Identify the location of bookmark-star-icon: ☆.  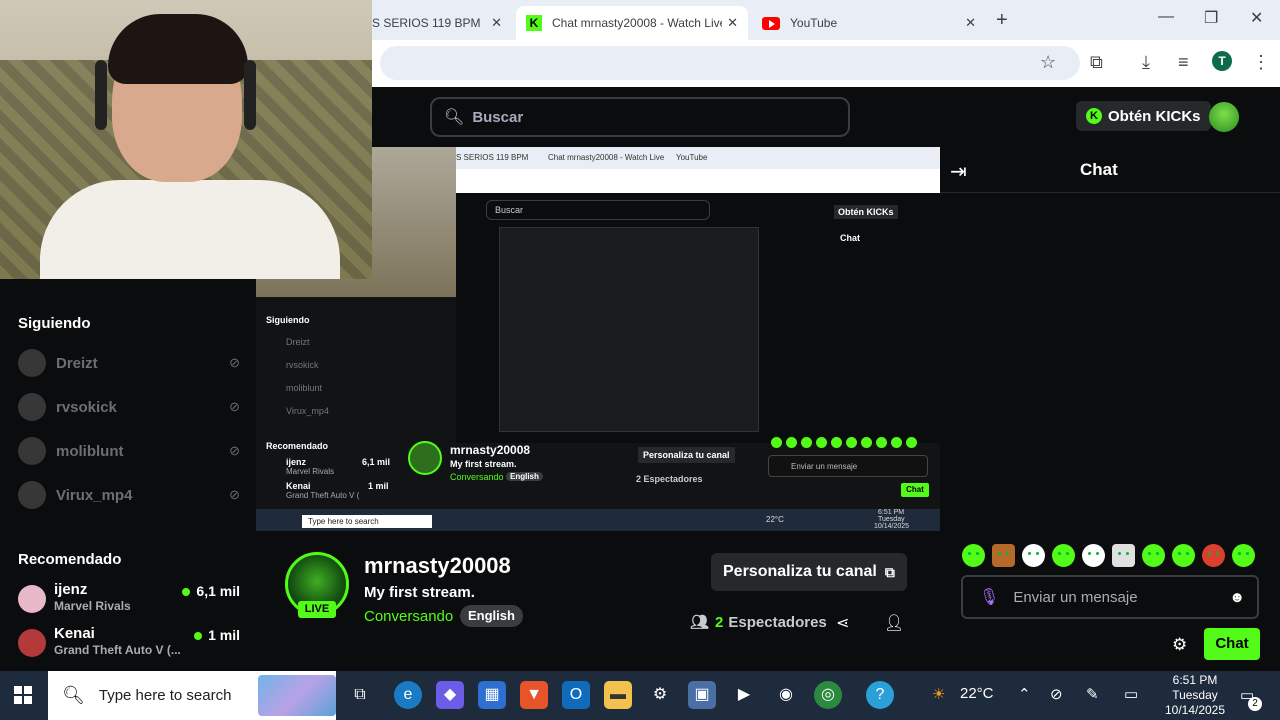
(1048, 62).